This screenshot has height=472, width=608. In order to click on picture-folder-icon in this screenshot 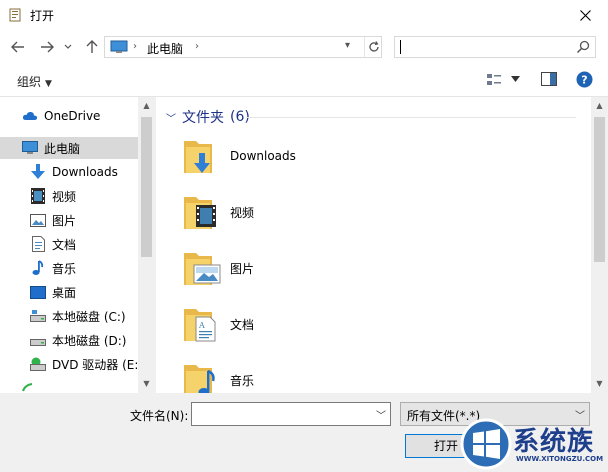, I will do `click(202, 269)`.